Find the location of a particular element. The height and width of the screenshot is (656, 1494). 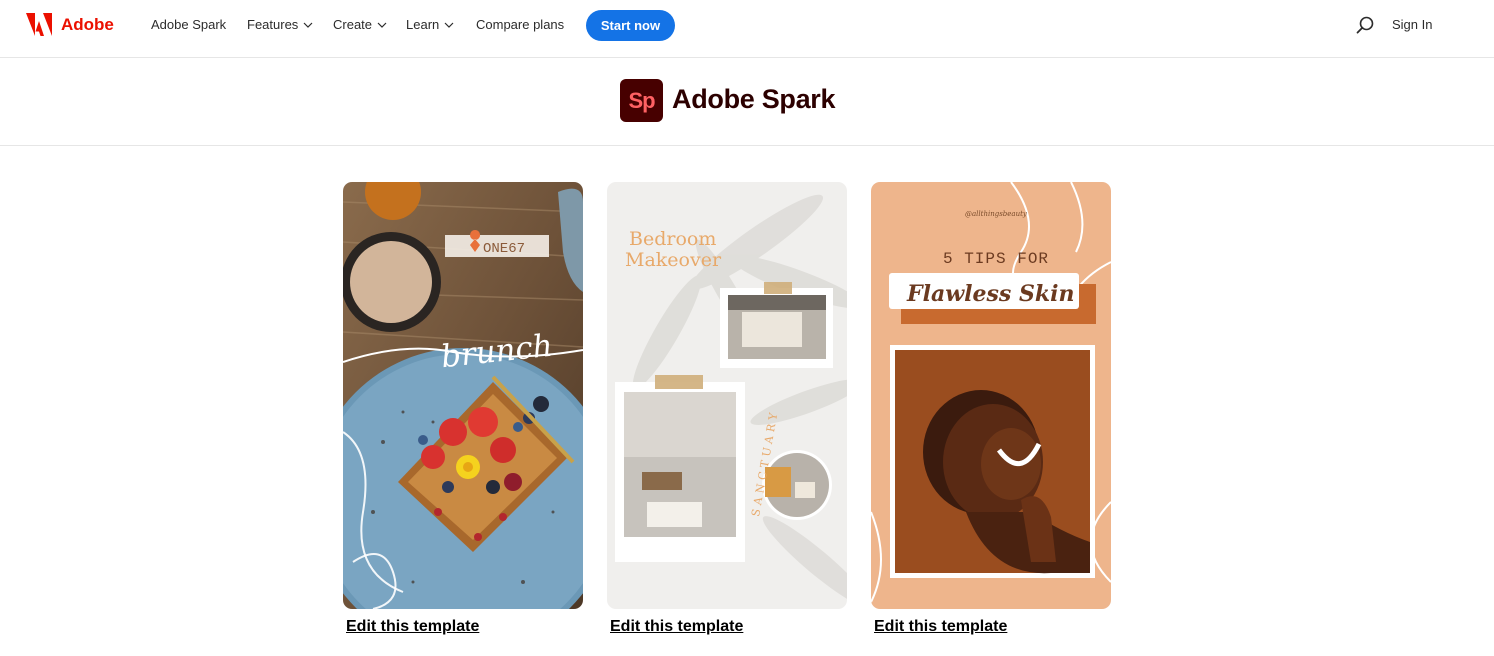

brunch-template-image: ONE67 brunch is located at coordinates (463, 395).